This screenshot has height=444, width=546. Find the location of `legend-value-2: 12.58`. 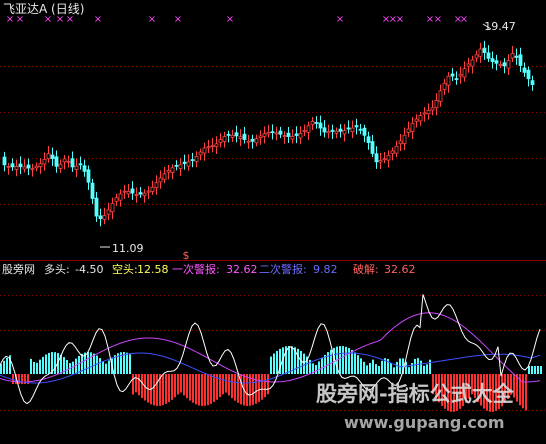

legend-value-2: 12.58 is located at coordinates (153, 269).